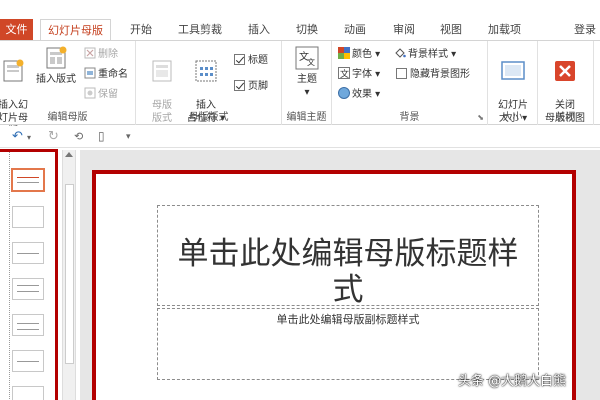 Image resolution: width=600 pixels, height=400 pixels. I want to click on insert-placeholder-icon, so click(206, 71).